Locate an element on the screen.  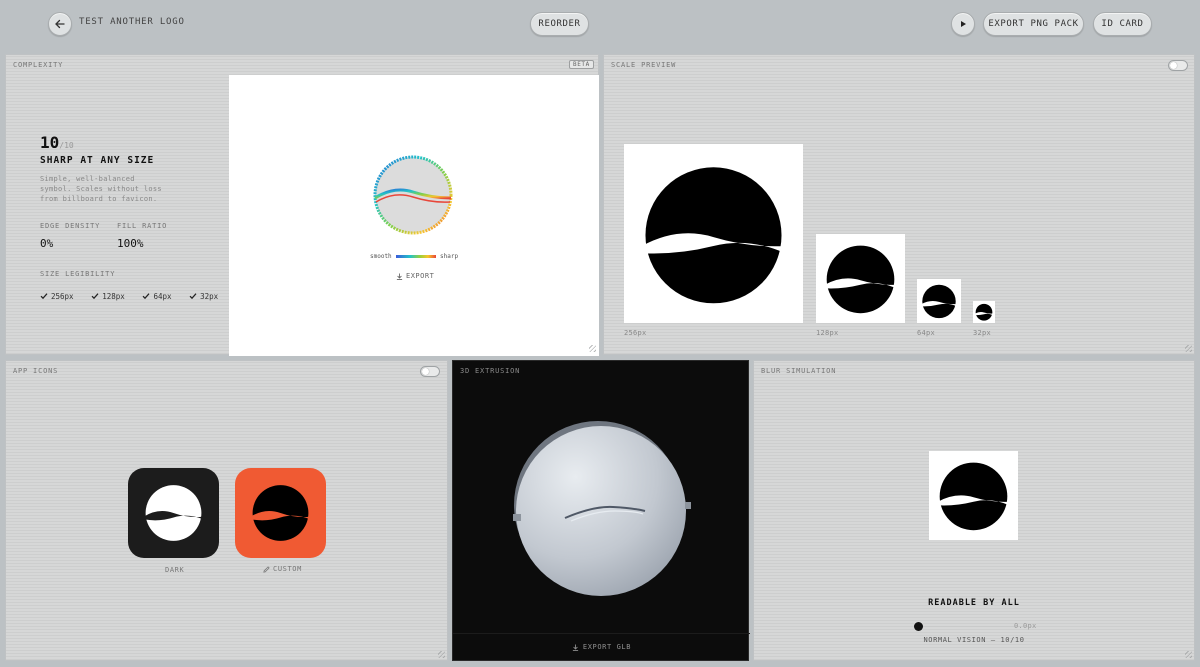
reorder-button: REORDER is located at coordinates (559, 24).